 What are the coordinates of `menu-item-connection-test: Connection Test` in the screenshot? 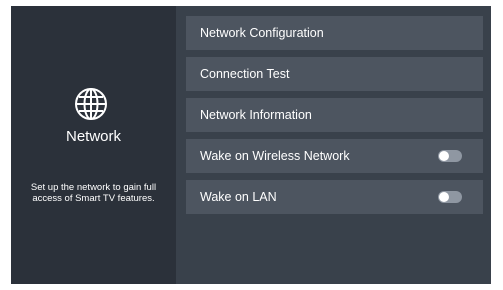 It's located at (334, 74).